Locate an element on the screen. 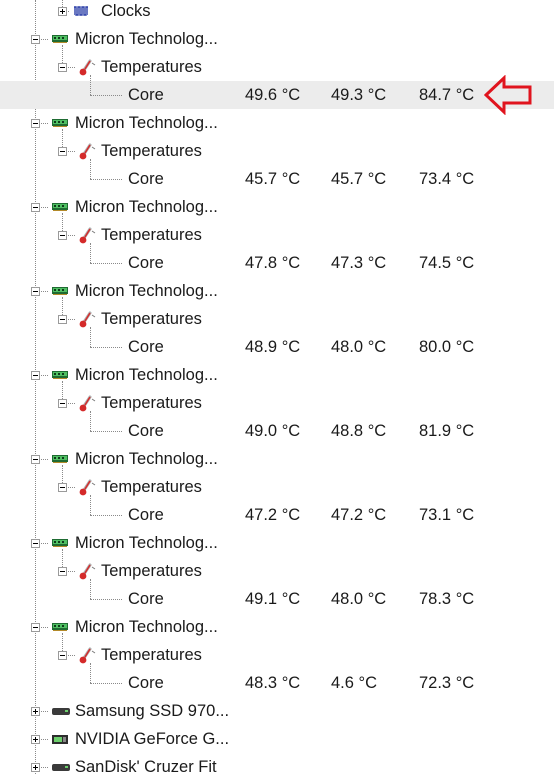  sensor-min: 47.3 °C is located at coordinates (359, 263).